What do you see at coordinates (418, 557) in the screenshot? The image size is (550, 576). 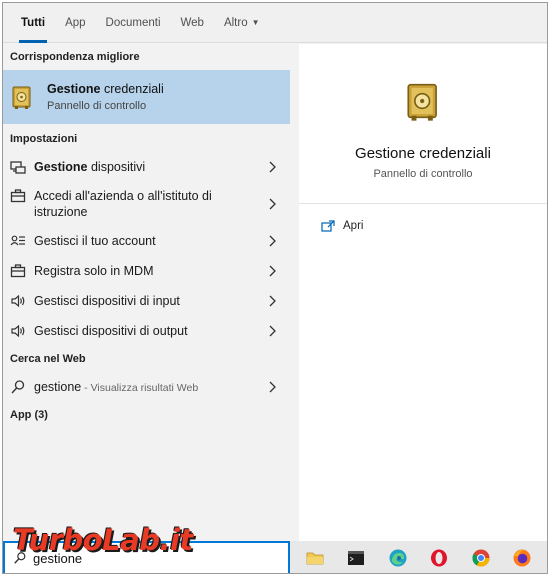 I see `taskbar` at bounding box center [418, 557].